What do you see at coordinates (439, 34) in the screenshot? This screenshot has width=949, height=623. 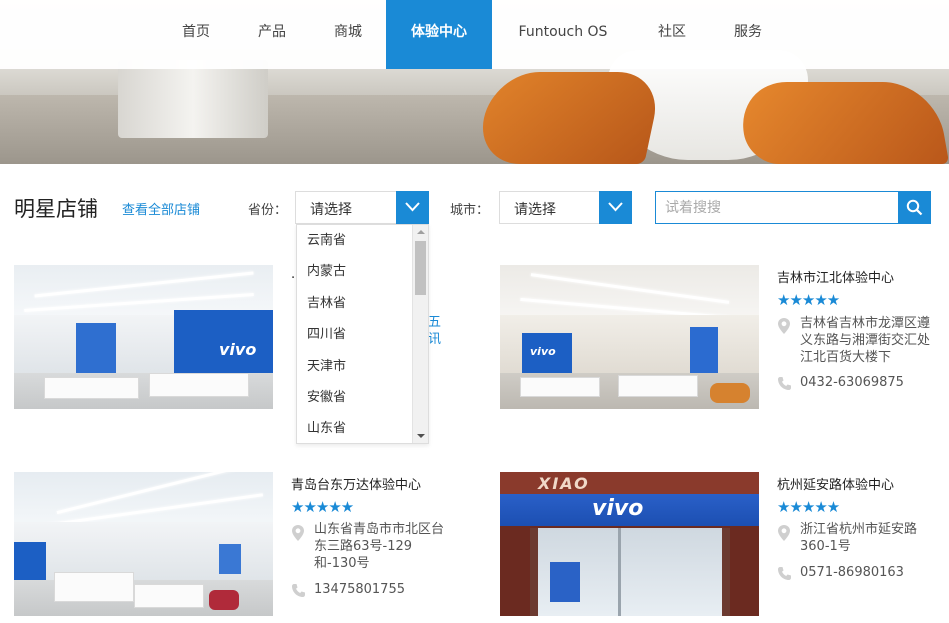 I see `nav-item-experience-center: 体验中心` at bounding box center [439, 34].